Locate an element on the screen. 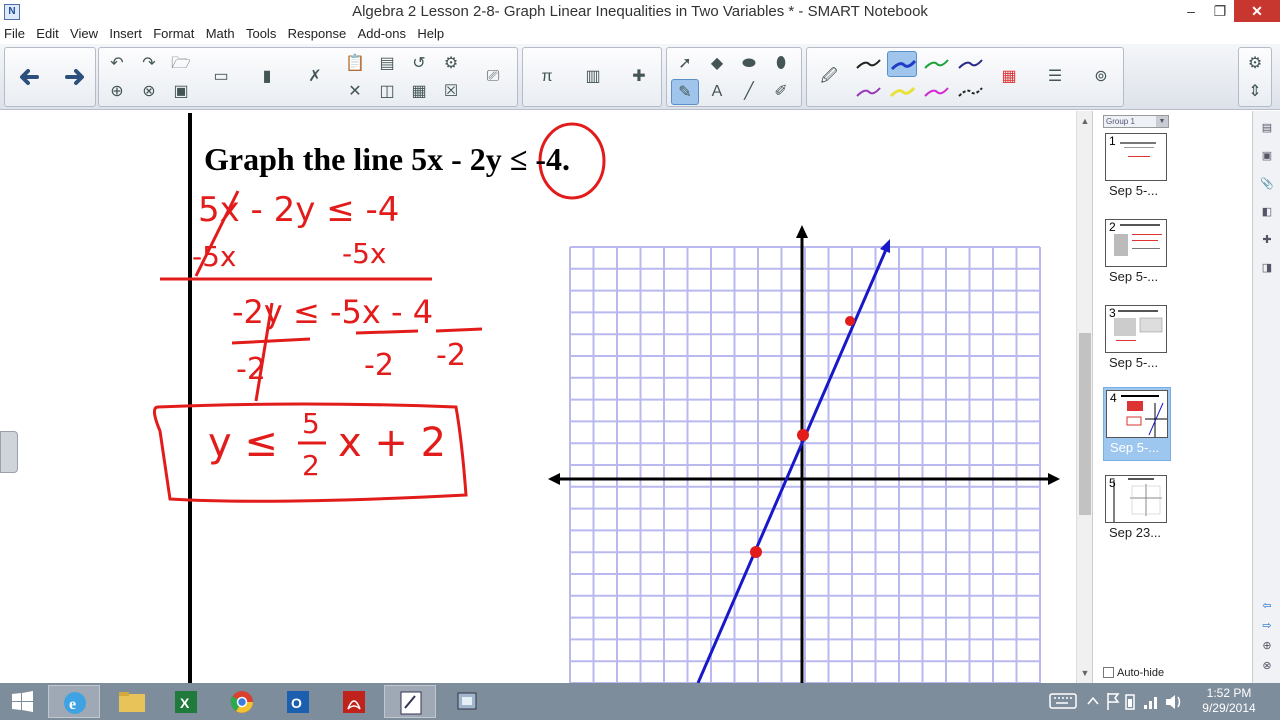  taskbar-outlook: O is located at coordinates (298, 701).